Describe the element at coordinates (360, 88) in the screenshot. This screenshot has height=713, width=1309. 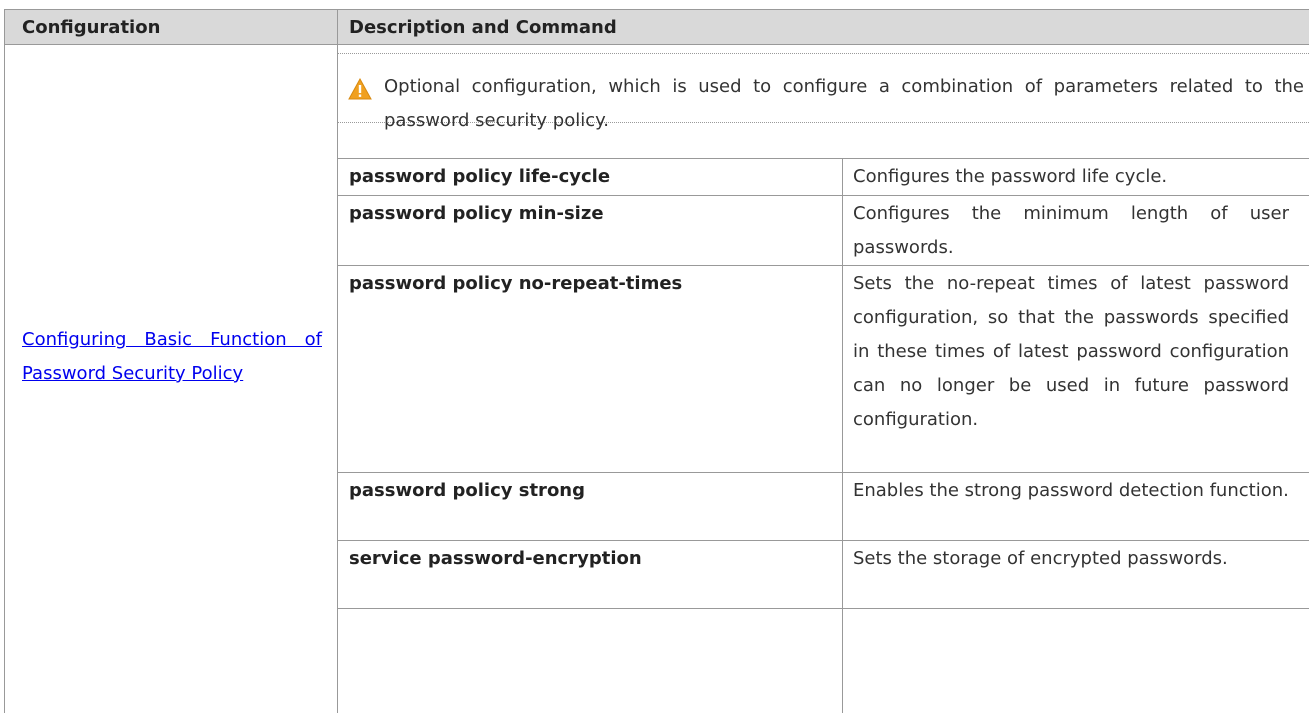
I see `warning-icon` at that location.